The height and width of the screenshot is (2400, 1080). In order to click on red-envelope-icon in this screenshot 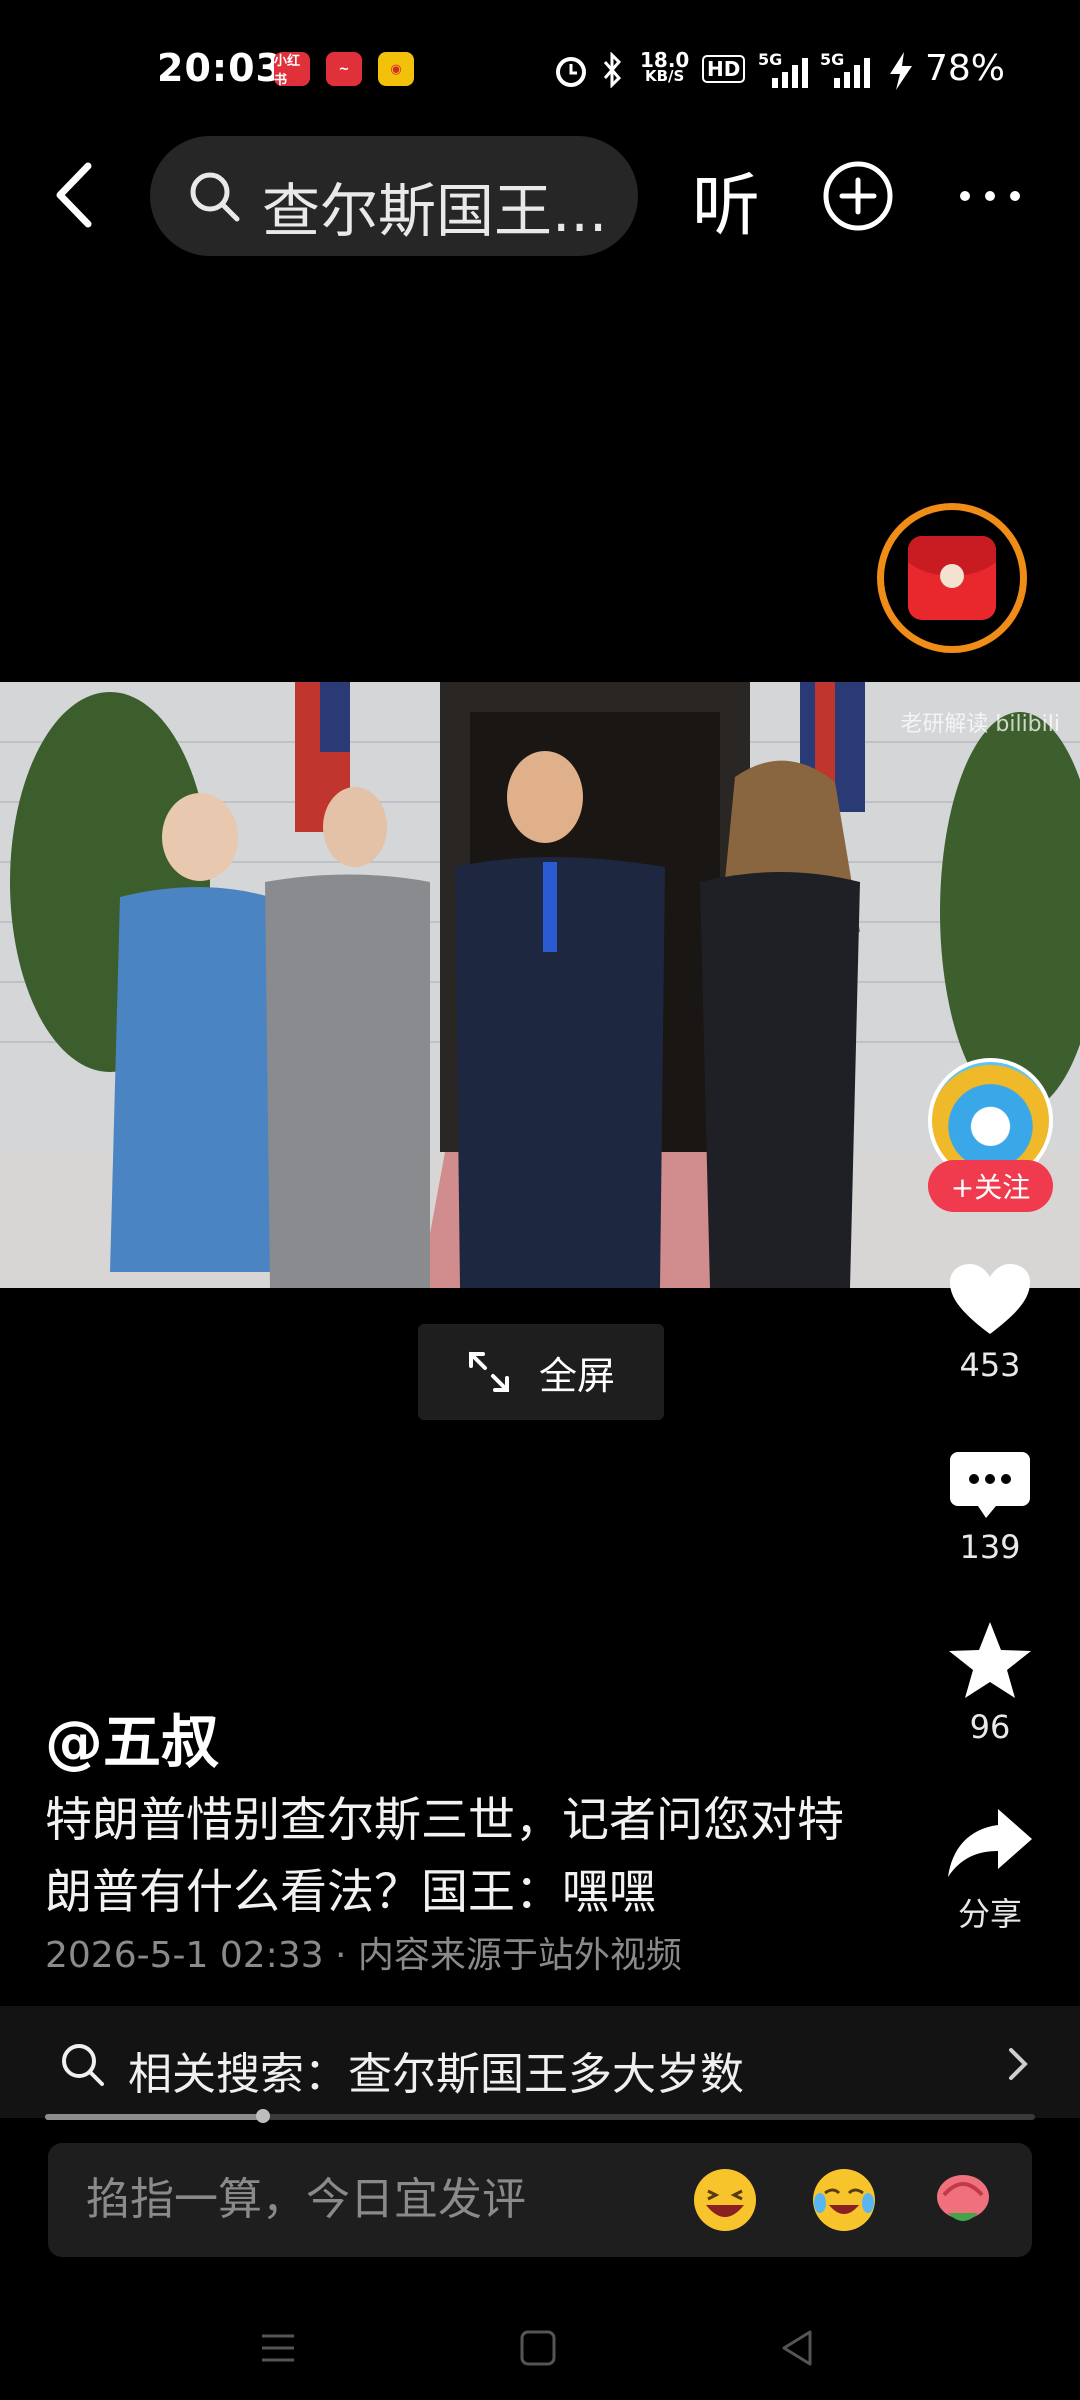, I will do `click(952, 578)`.